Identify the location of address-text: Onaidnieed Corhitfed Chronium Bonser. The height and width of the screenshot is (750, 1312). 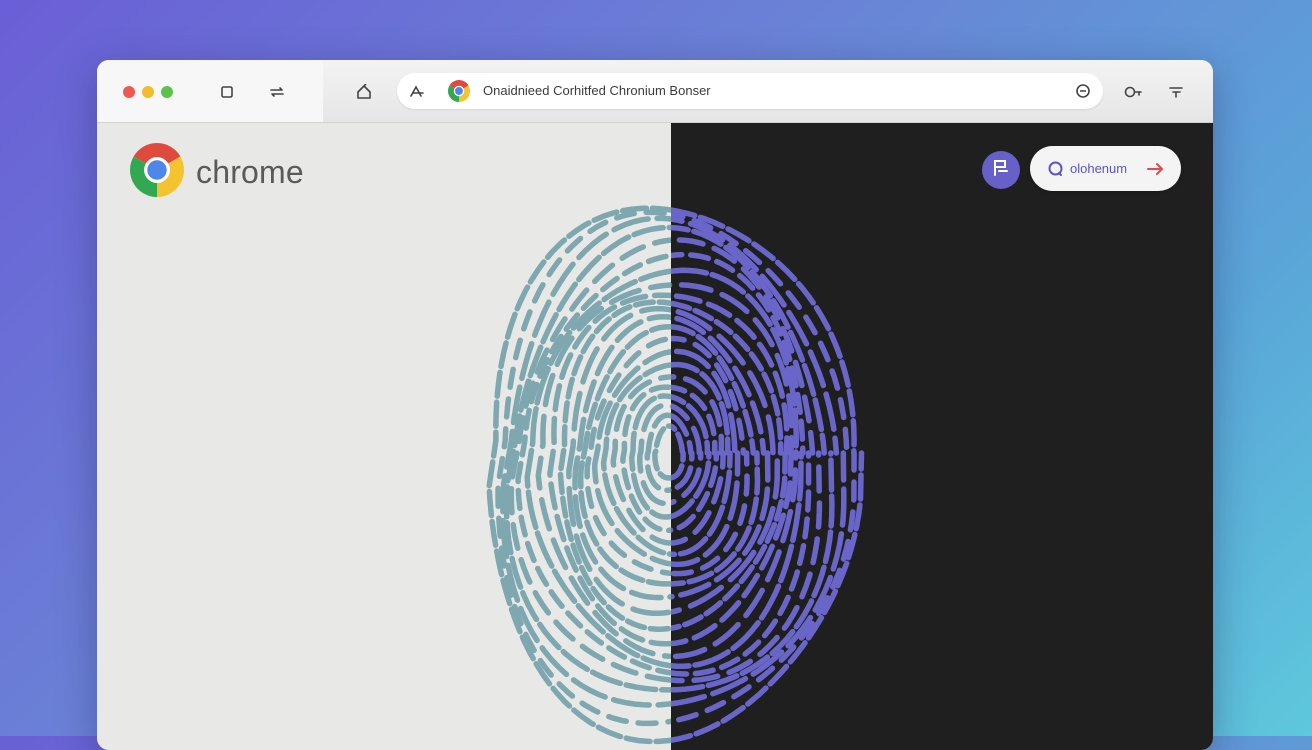
(597, 90).